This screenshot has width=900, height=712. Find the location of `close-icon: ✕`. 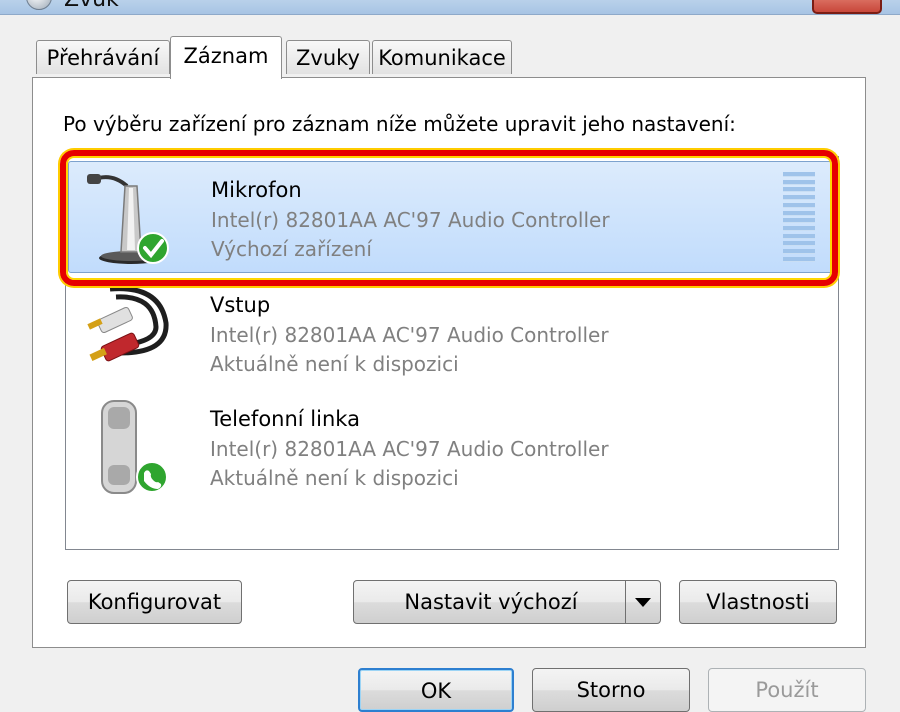

close-icon: ✕ is located at coordinates (847, 2).